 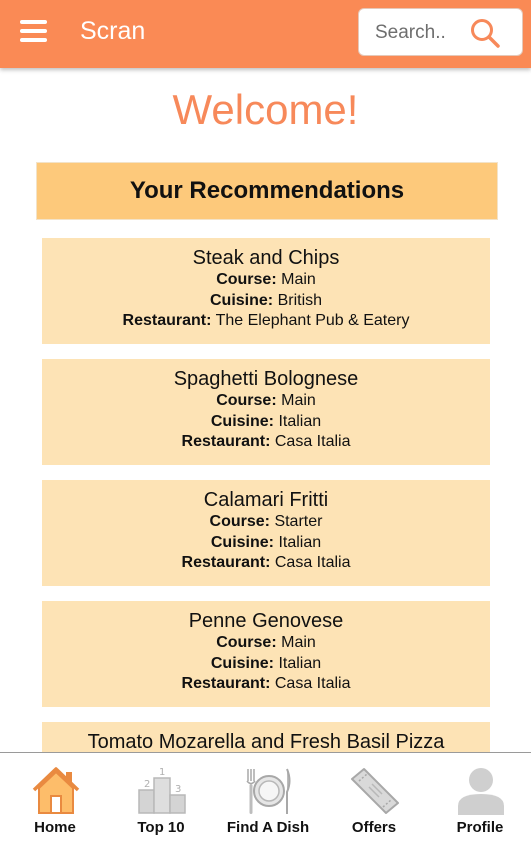 I want to click on app-title: Scran, so click(x=113, y=31).